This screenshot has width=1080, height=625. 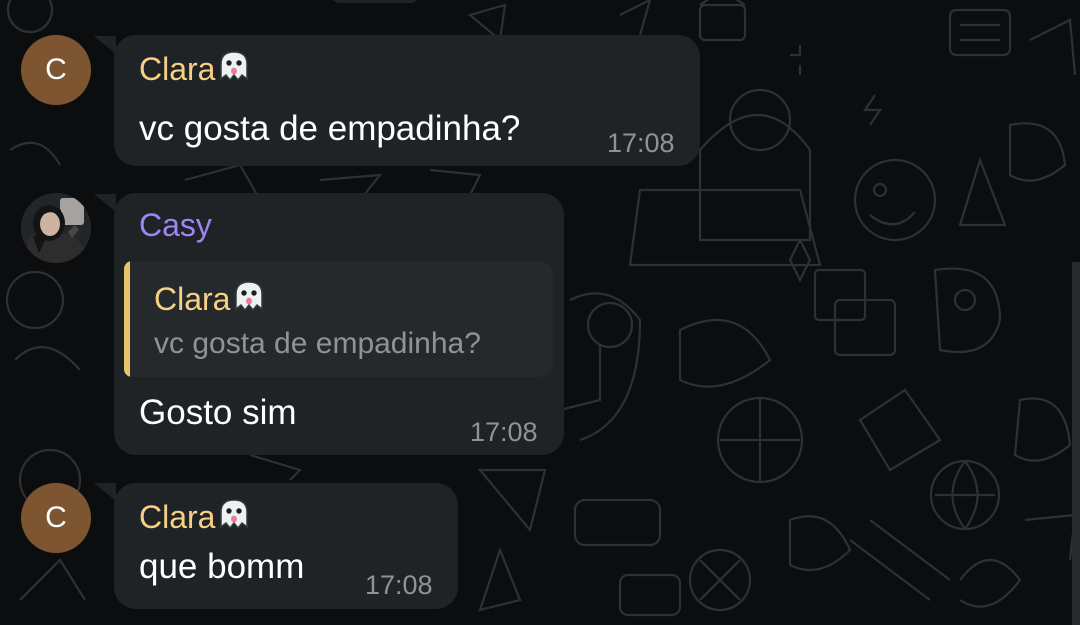 I want to click on reply-quote-sender-text: Clara, so click(x=192, y=299).